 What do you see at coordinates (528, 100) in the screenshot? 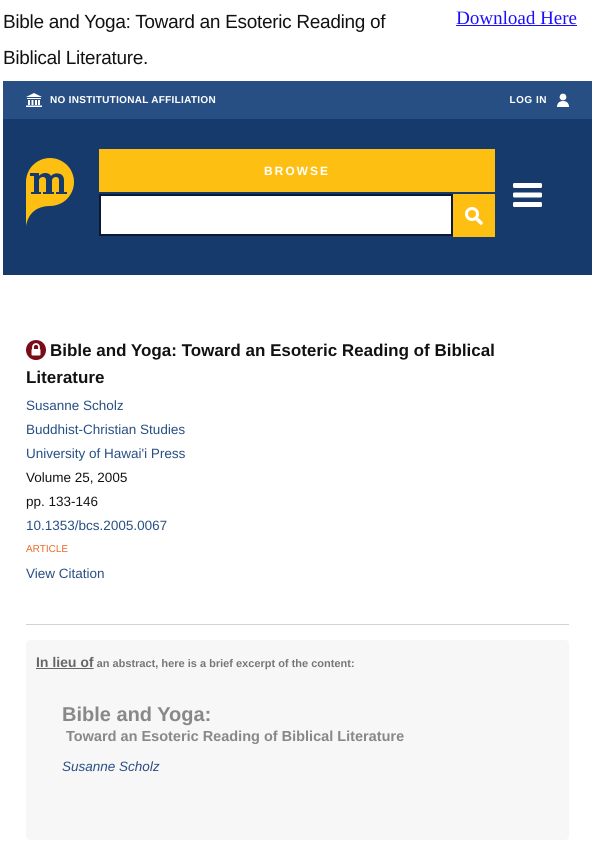
I see `login-link: LOG IN` at bounding box center [528, 100].